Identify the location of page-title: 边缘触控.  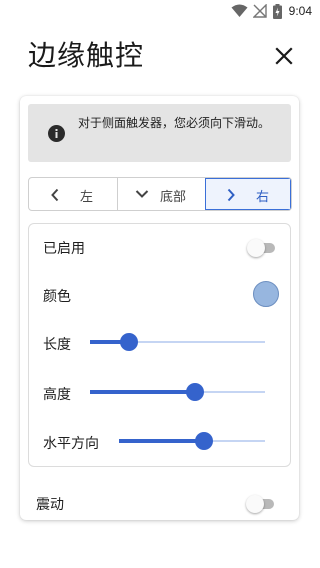
(86, 55).